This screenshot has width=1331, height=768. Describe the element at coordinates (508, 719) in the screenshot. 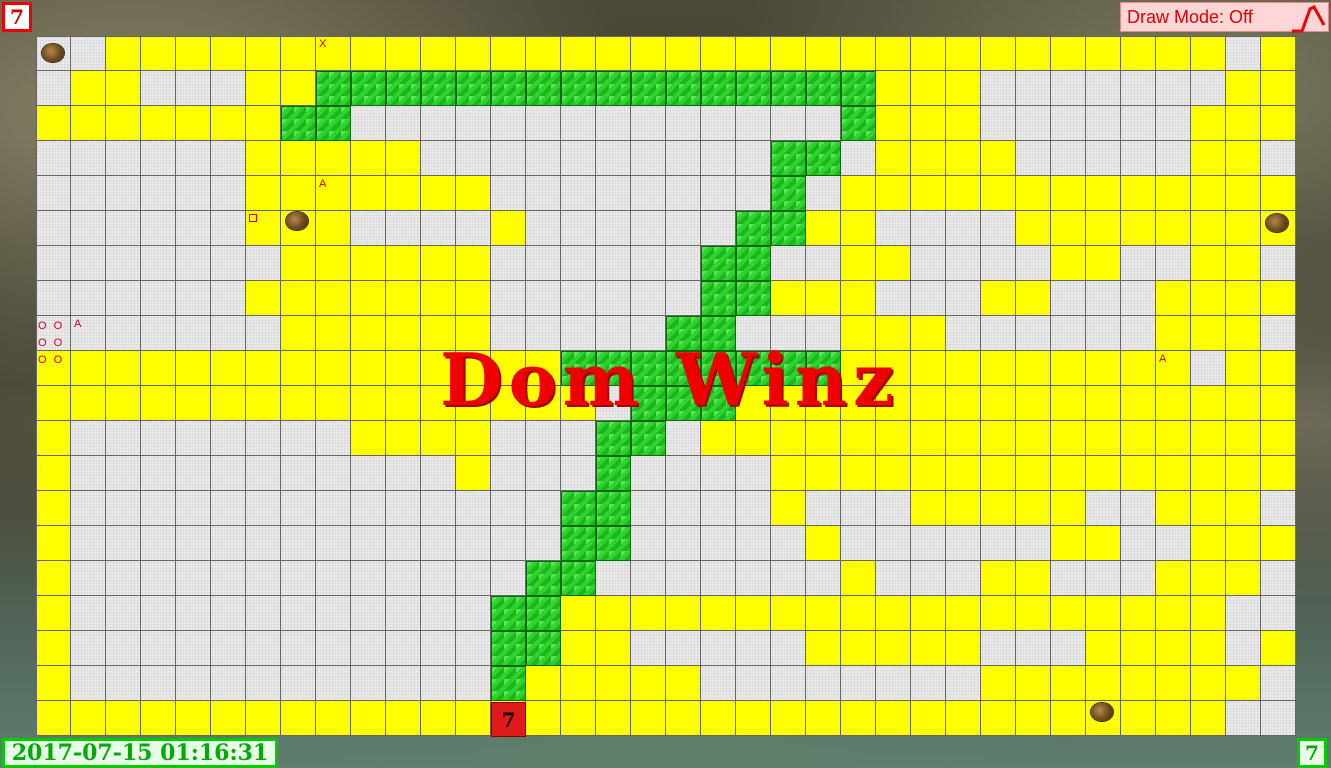

I see `goal-tile: 7` at that location.